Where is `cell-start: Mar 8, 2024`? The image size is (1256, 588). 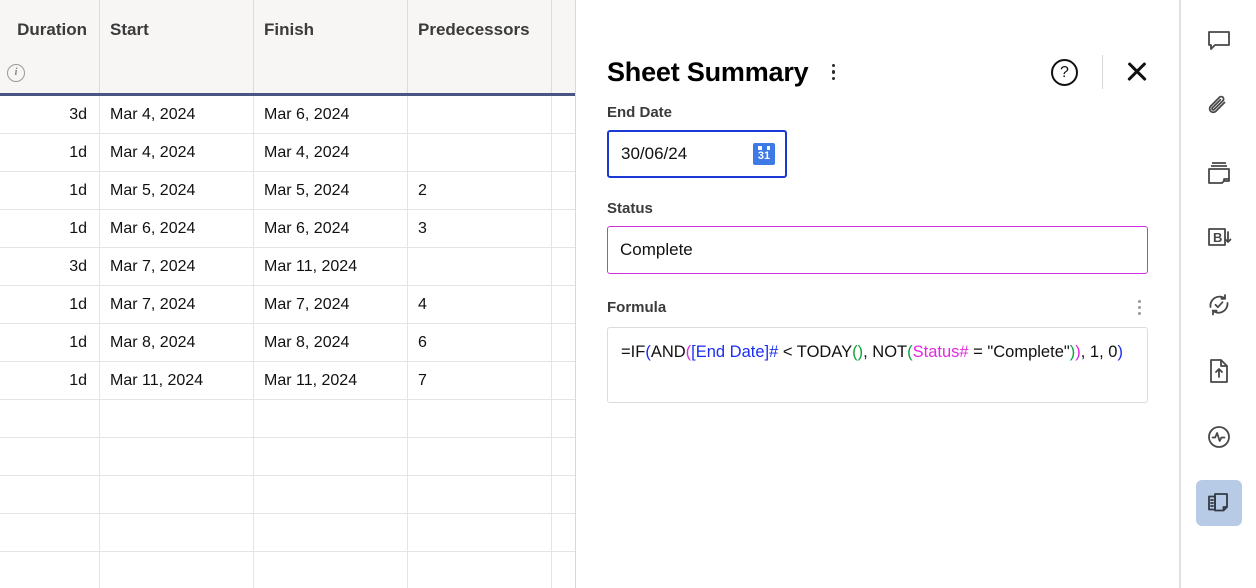
cell-start: Mar 8, 2024 is located at coordinates (177, 342).